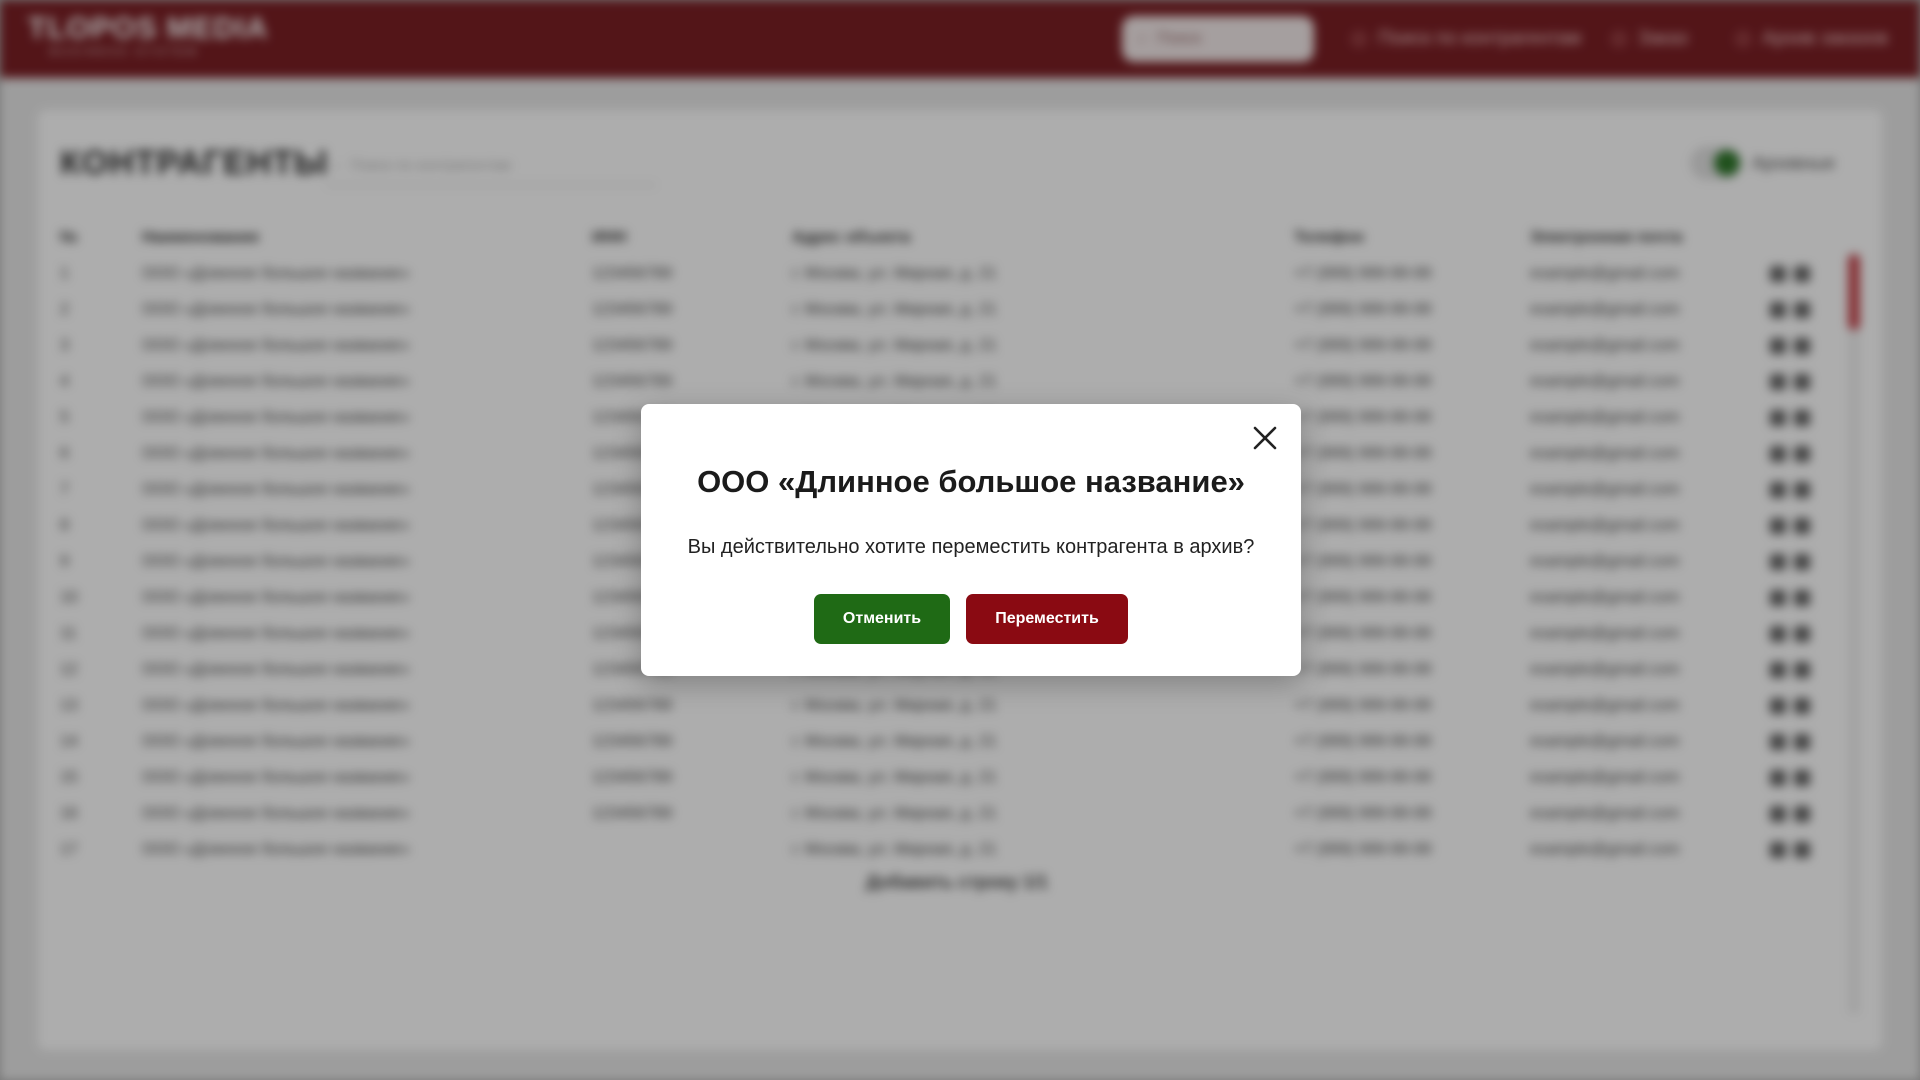 This screenshot has width=1920, height=1080. I want to click on close-button, so click(1265, 438).